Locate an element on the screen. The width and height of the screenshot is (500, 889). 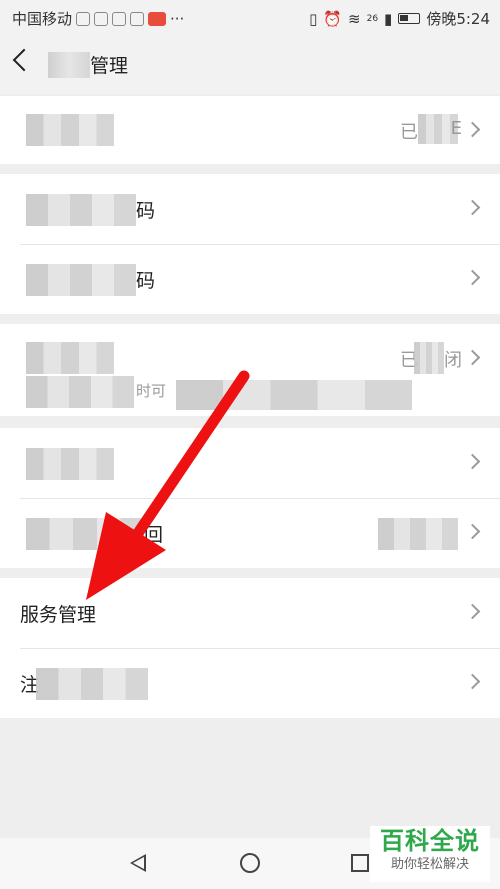
service-management-label: 服务管理 is located at coordinates (58, 615).